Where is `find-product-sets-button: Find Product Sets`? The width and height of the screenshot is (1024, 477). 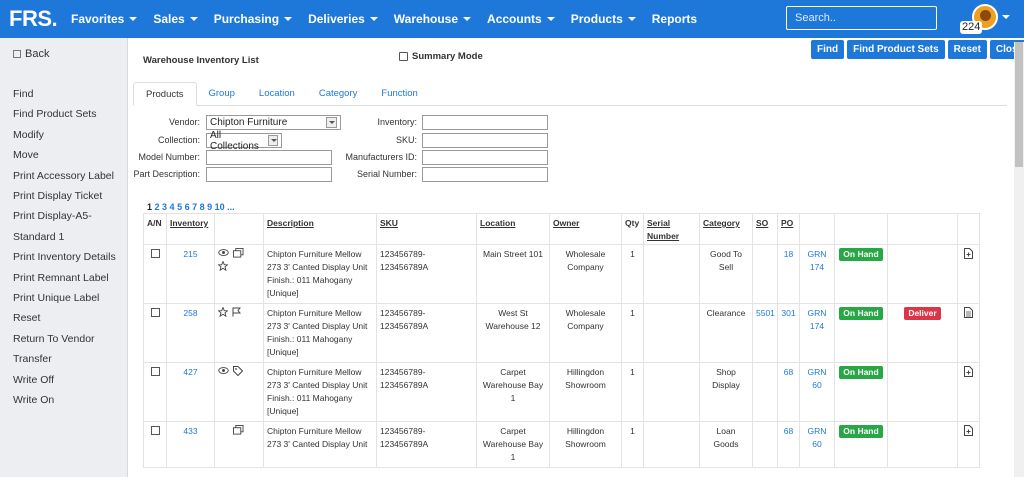 find-product-sets-button: Find Product Sets is located at coordinates (896, 49).